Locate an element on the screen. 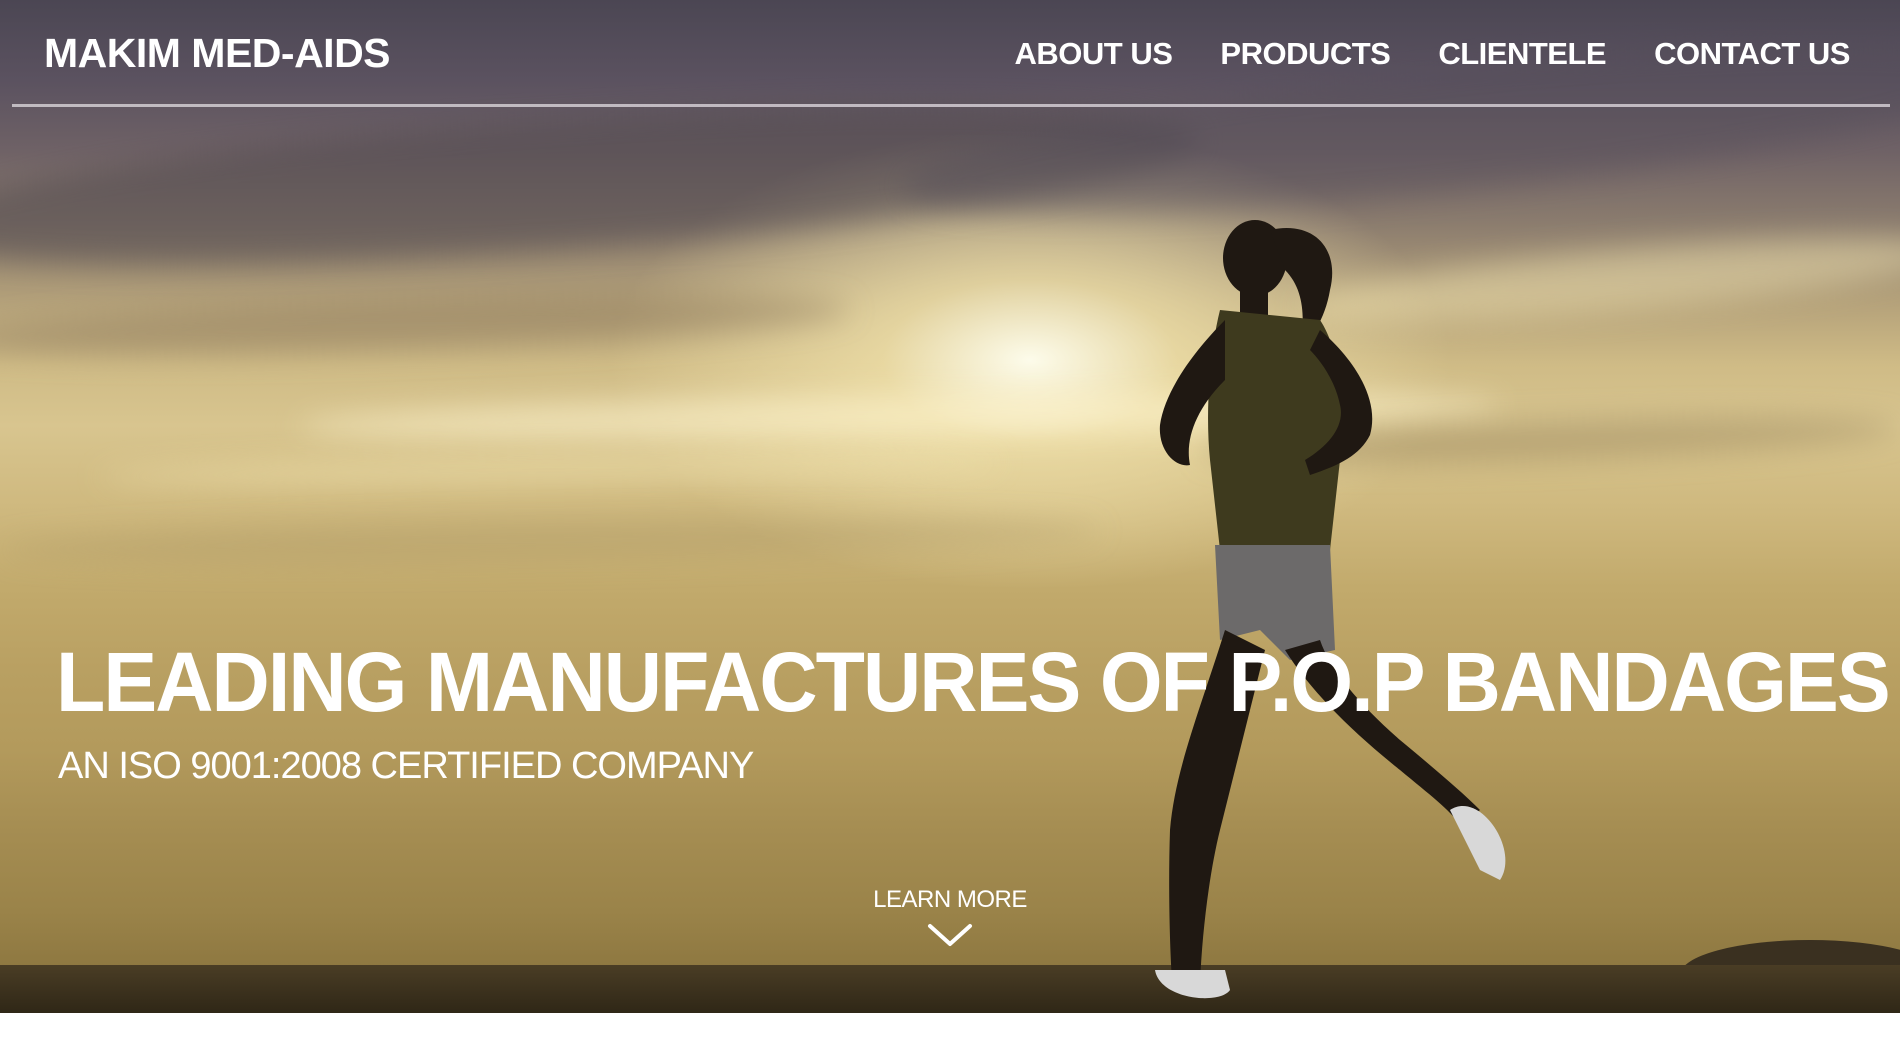  main-nav: ABOUT US PRODUCTS CLIENTELE CONTACT US is located at coordinates (1409, 54).